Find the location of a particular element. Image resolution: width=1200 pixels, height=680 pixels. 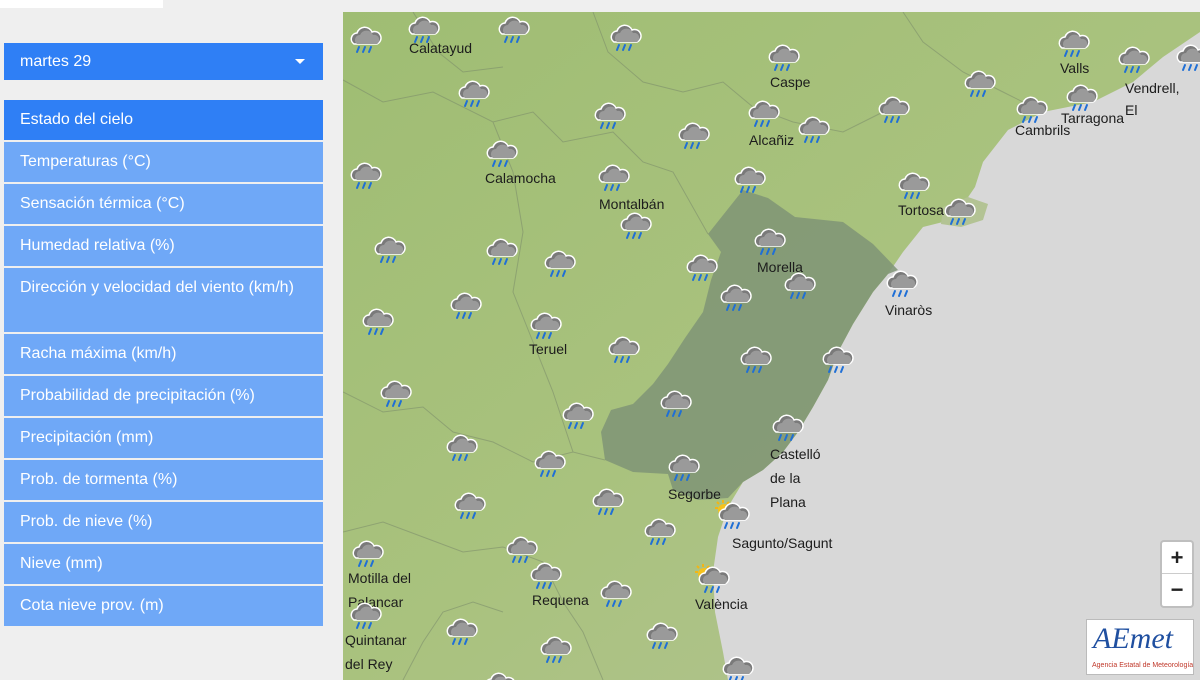

menu-item-prob-tormenta: Prob. de tormenta (%) is located at coordinates (163, 480).